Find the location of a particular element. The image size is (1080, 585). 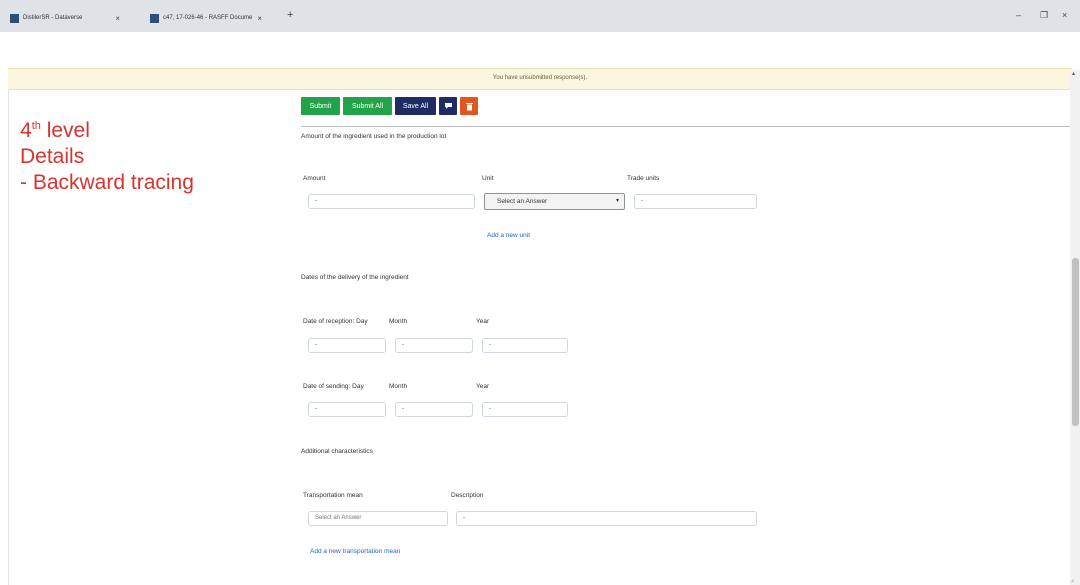

trade-units-input: - is located at coordinates (695, 201).